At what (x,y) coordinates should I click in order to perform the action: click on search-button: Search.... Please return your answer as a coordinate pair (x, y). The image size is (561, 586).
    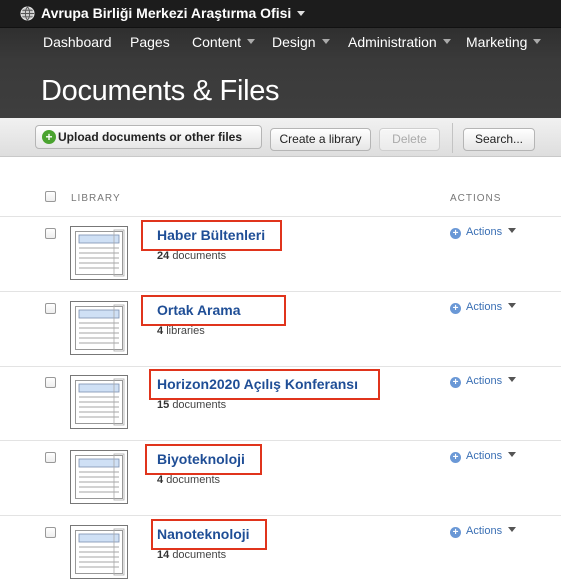
    Looking at the image, I should click on (499, 139).